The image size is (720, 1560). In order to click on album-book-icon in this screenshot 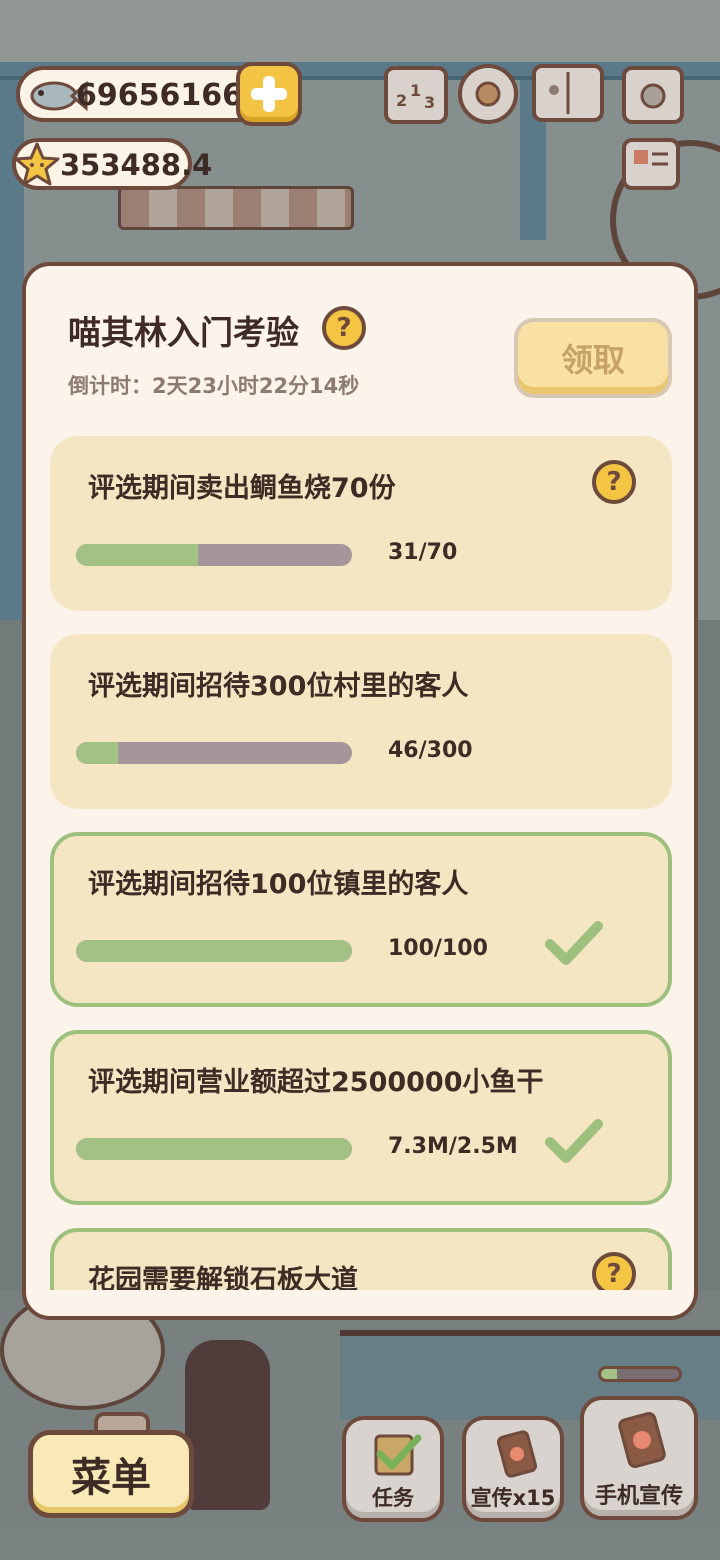, I will do `click(568, 93)`.